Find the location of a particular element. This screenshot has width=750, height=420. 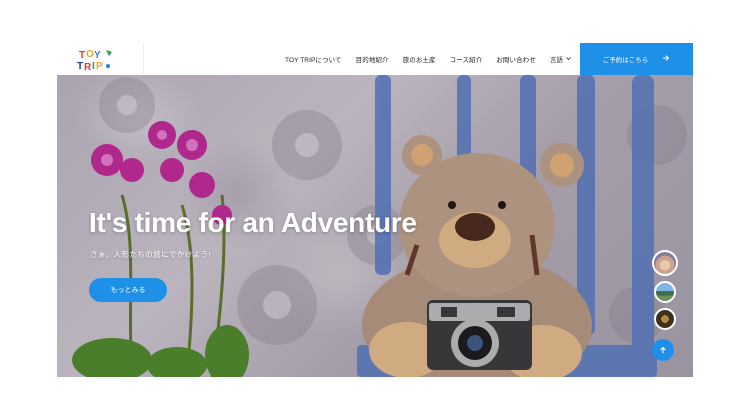

toy-trip-logo: T O Y T R I P is located at coordinates (99, 60).